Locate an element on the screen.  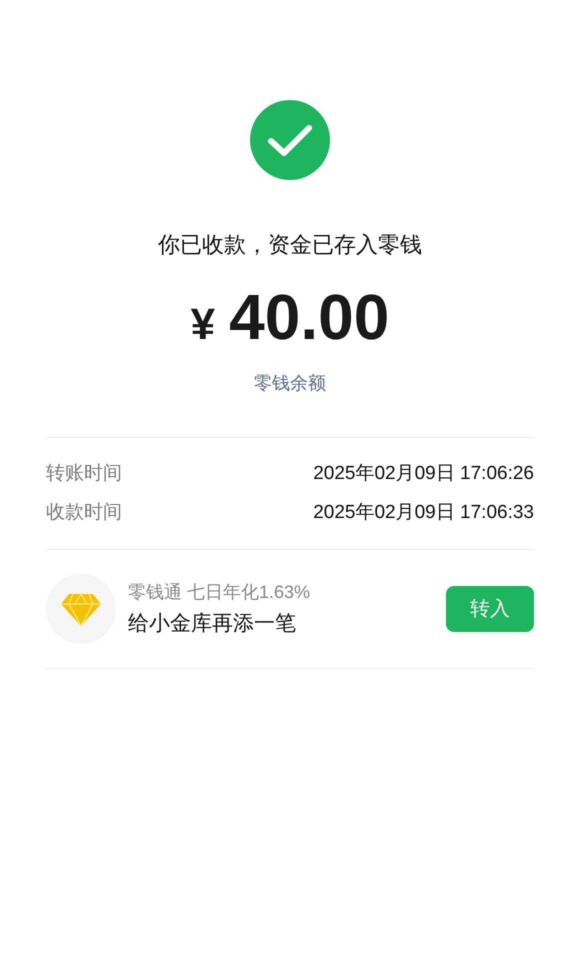
status-message: 你已收款，资金已存入零钱 is located at coordinates (290, 245).